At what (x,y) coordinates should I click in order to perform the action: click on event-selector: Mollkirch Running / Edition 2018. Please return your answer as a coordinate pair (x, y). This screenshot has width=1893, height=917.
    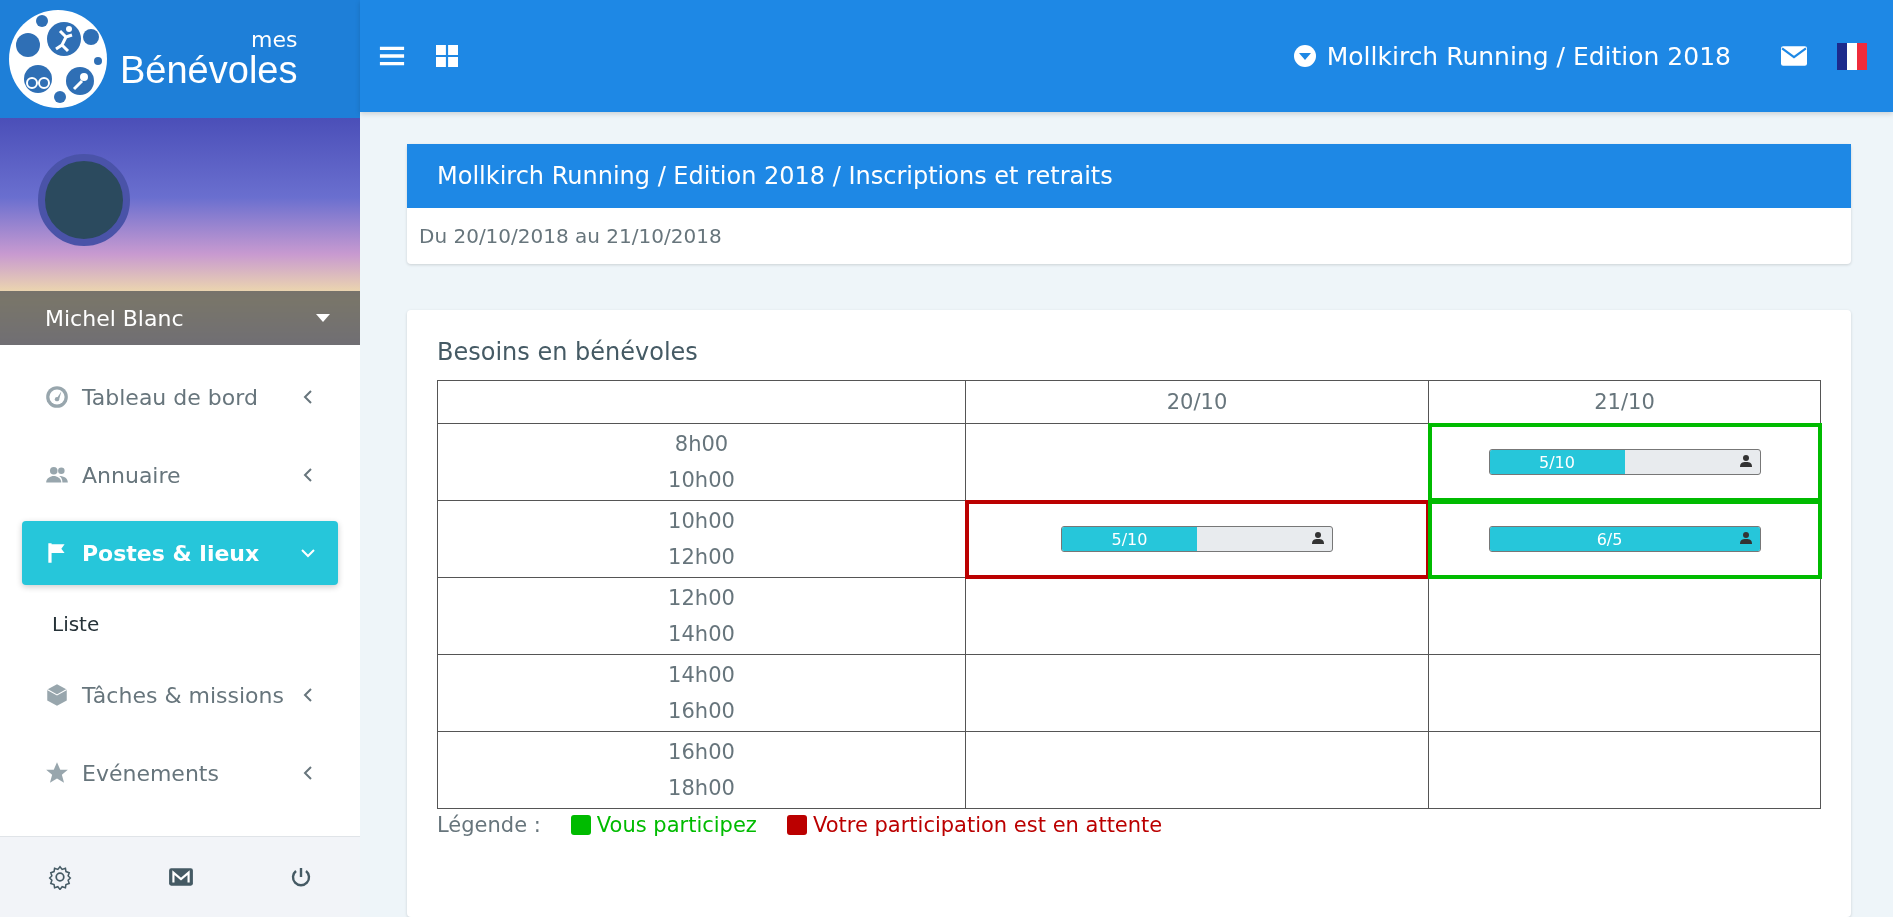
    Looking at the image, I should click on (1511, 56).